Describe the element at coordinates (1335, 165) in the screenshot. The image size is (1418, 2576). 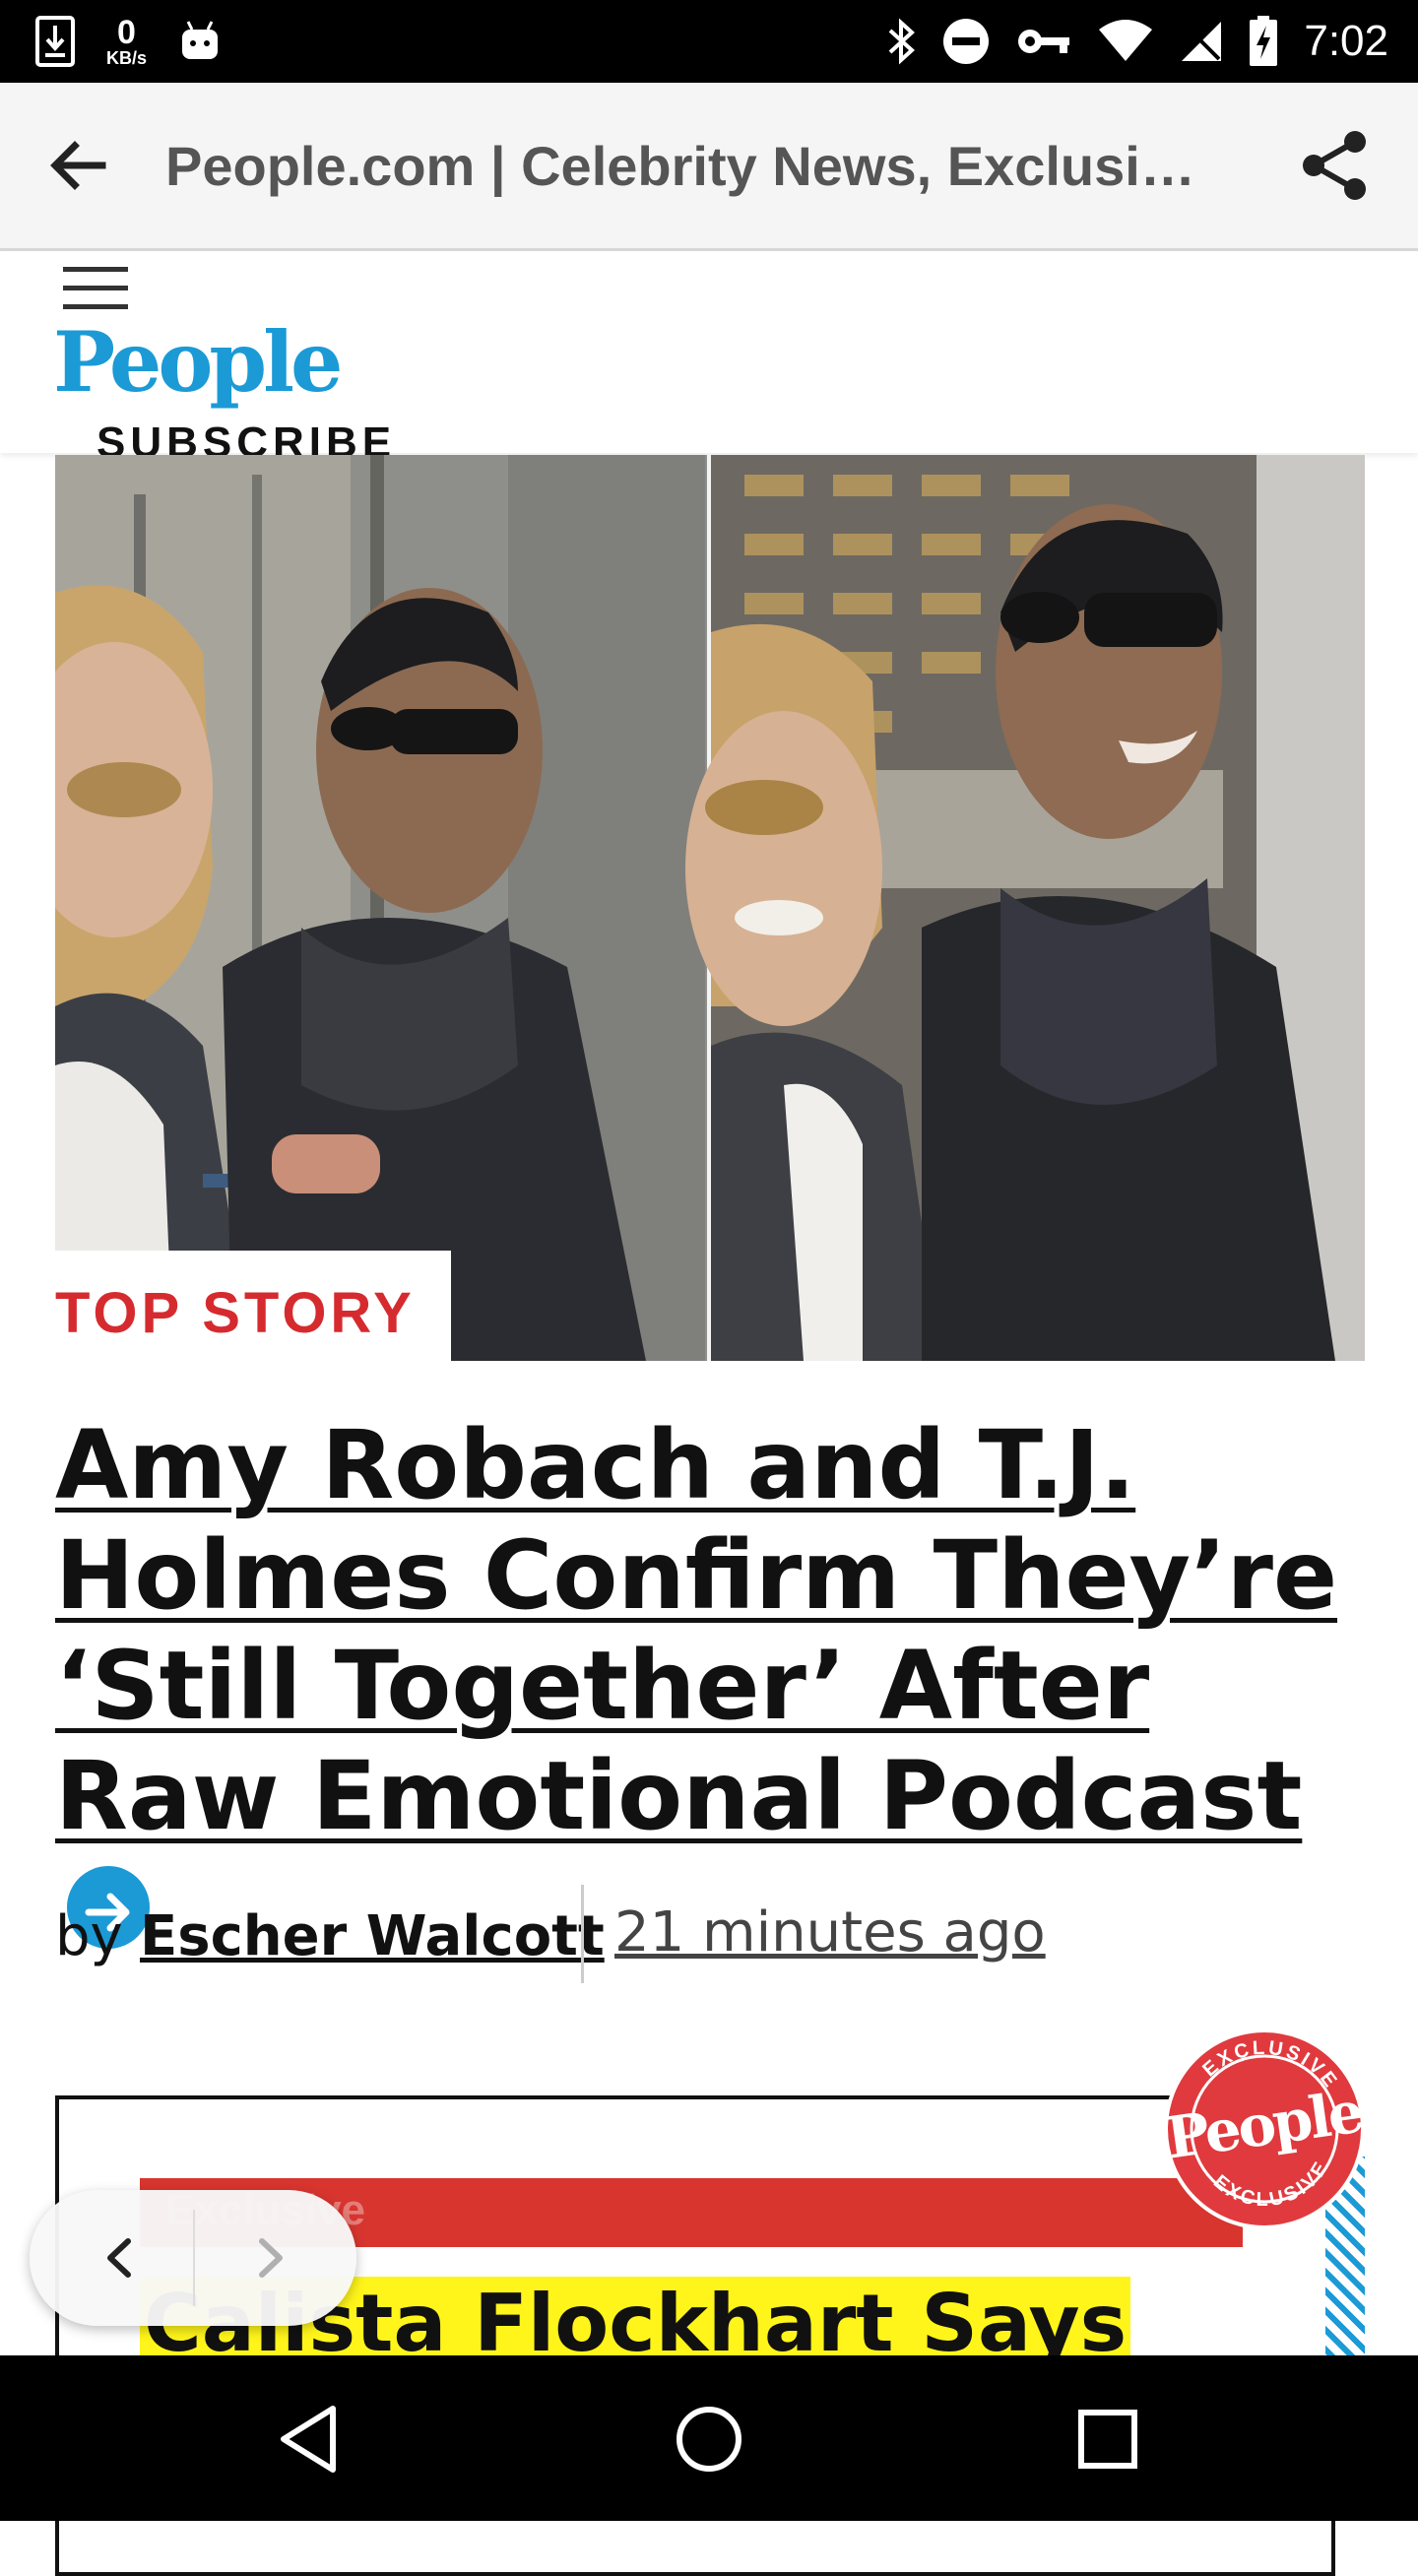
I see `share-icon` at that location.